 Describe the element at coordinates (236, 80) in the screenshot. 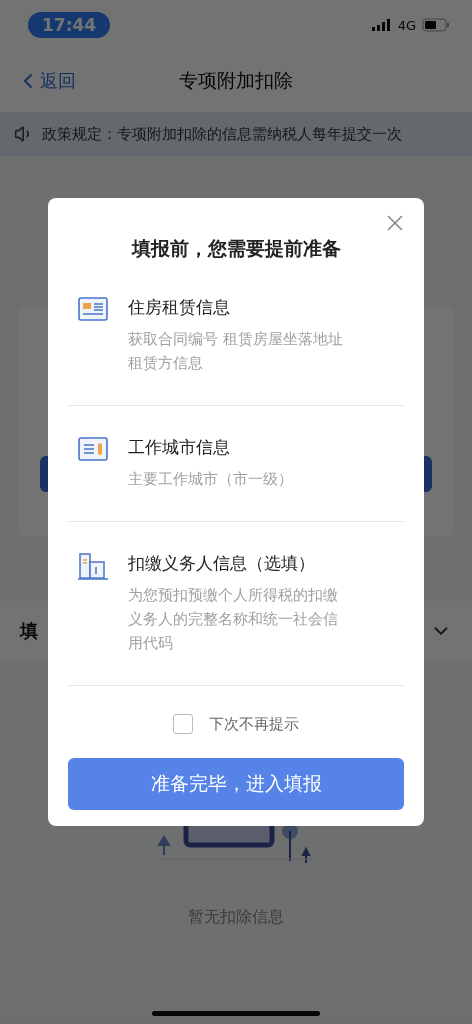

I see `page-title: 专项附加扣除` at that location.